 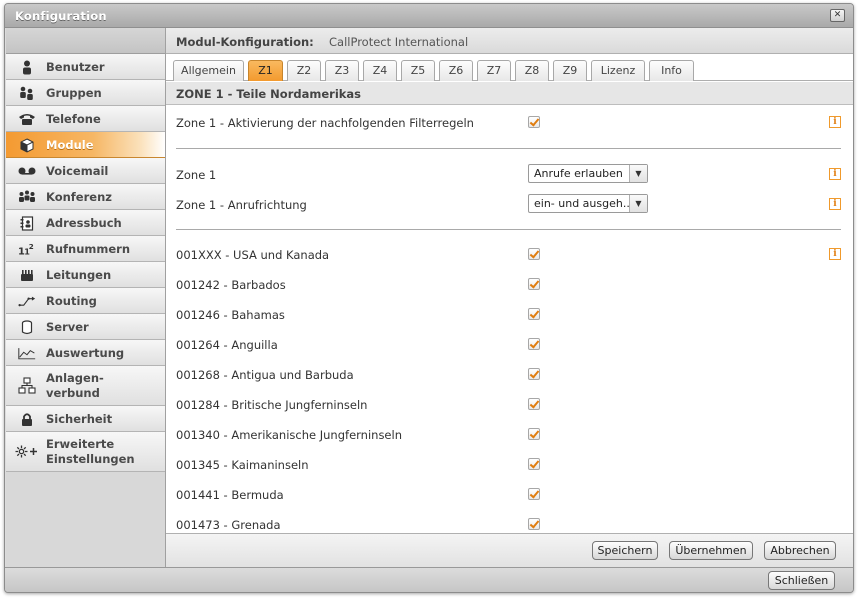 I want to click on tab-z8: Z8, so click(x=532, y=70).